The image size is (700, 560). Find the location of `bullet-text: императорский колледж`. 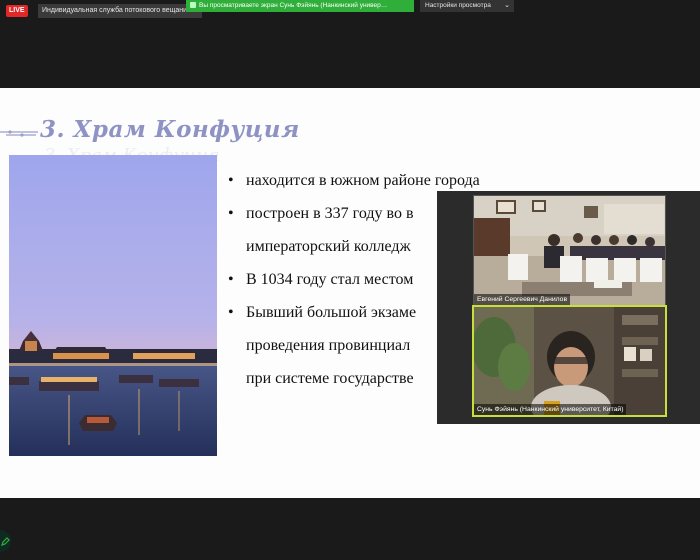

bullet-text: императорский колледж is located at coordinates (328, 246).